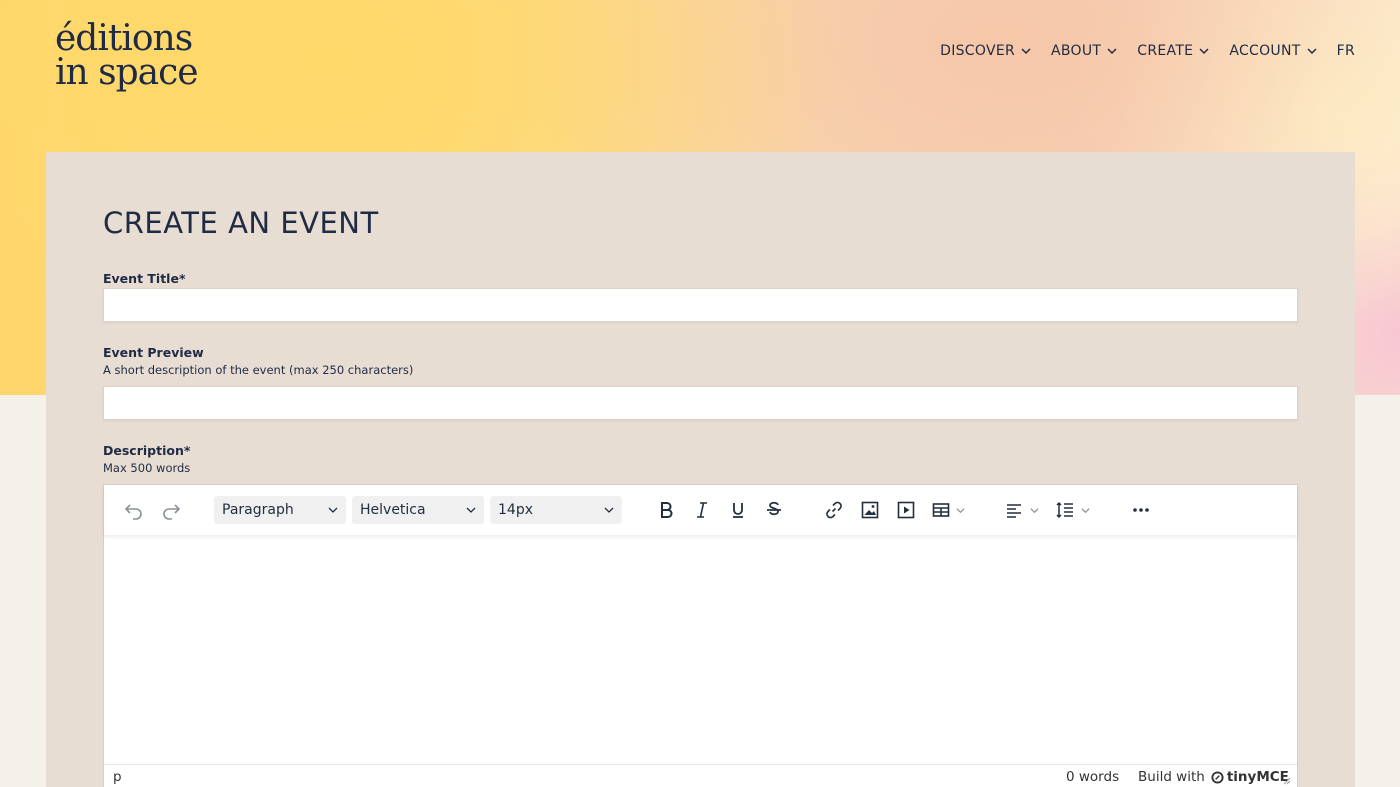  I want to click on block-format-select: Paragraph, so click(280, 510).